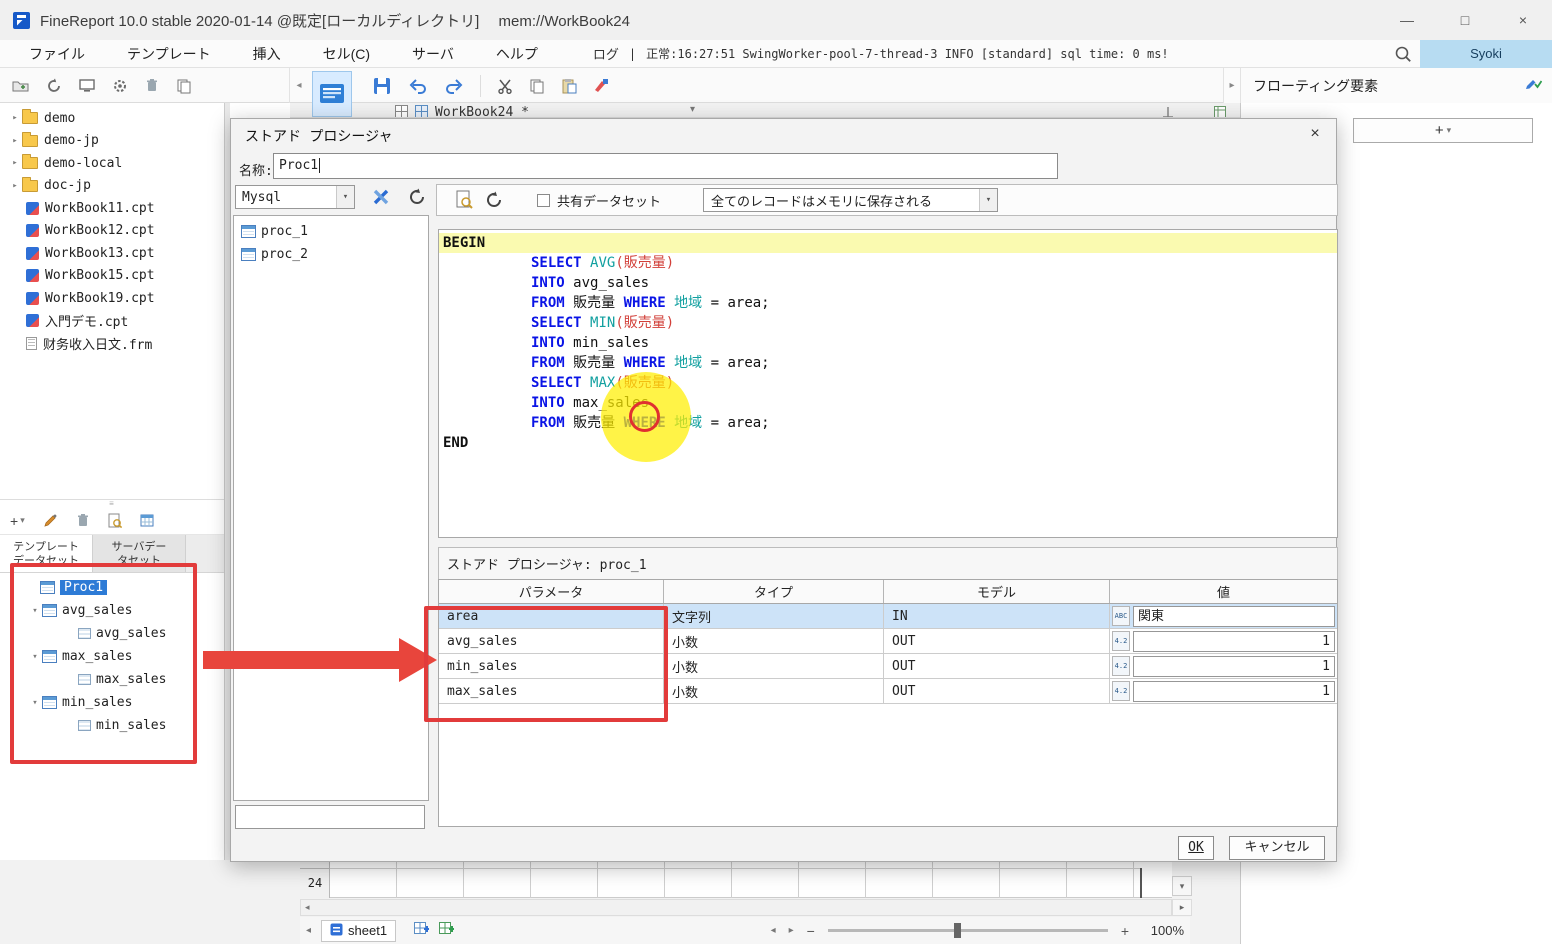  What do you see at coordinates (112, 208) in the screenshot?
I see `file-tree-item: WorkBook11.cpt` at bounding box center [112, 208].